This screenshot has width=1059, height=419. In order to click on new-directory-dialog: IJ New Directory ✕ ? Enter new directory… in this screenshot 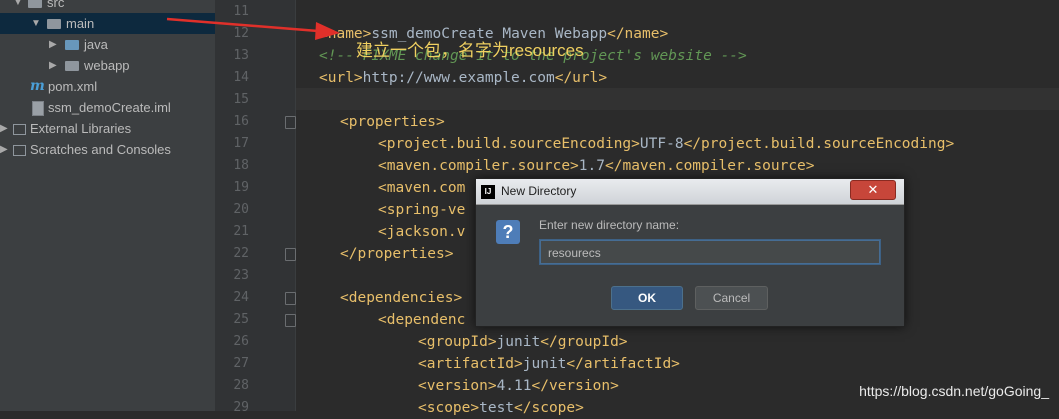, I will do `click(690, 252)`.